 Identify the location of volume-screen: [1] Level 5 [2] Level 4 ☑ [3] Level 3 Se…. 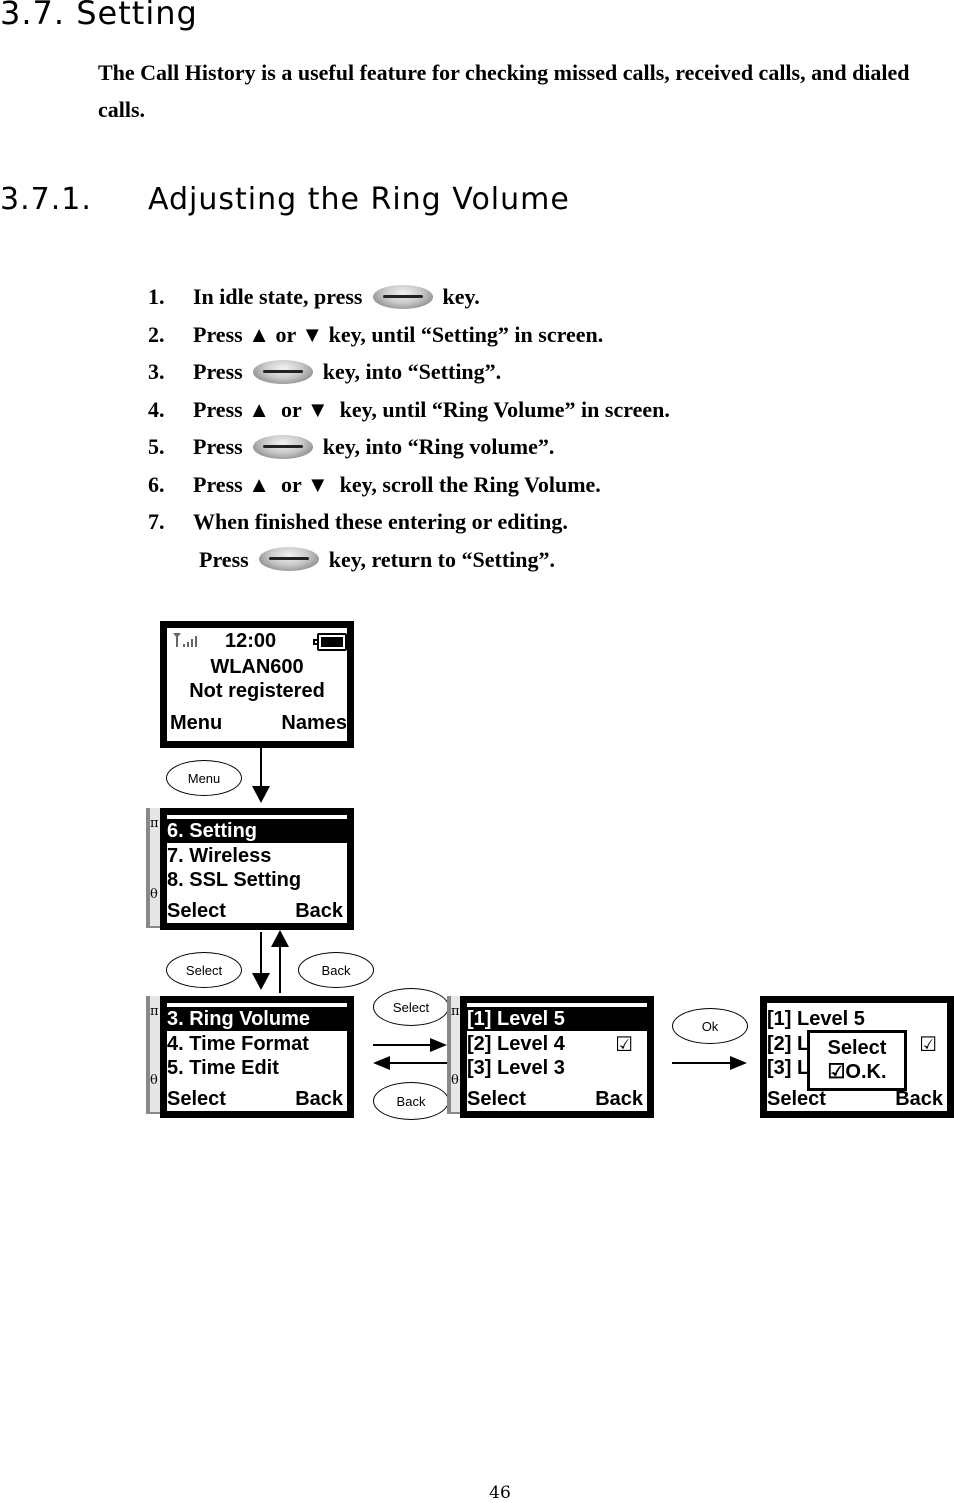
(557, 1057).